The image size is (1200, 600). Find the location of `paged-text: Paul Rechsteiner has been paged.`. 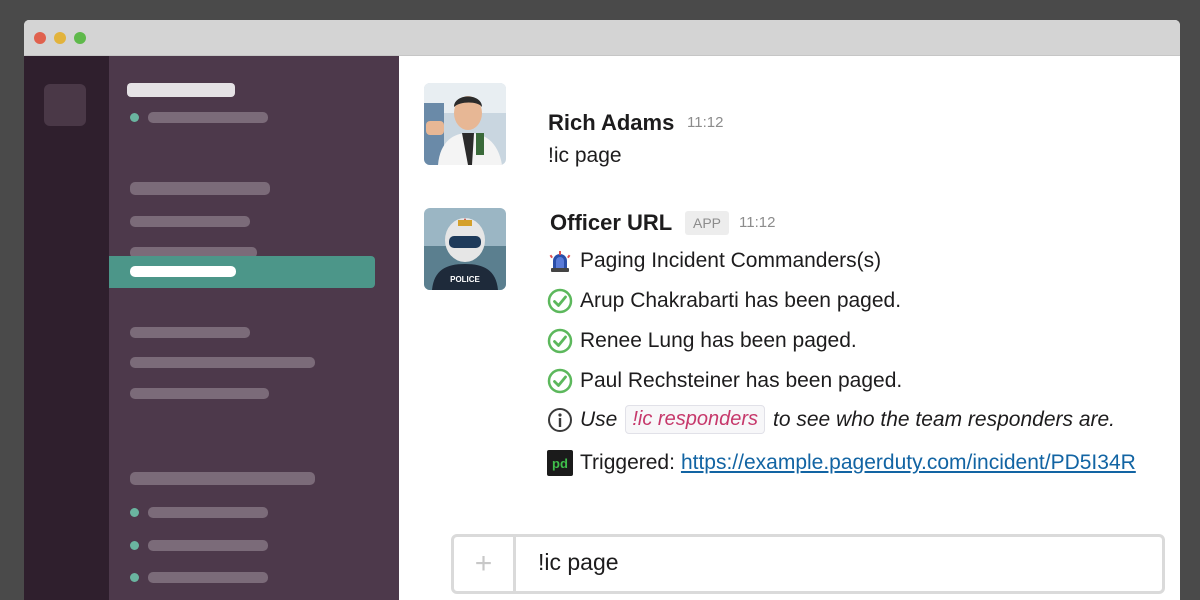

paged-text: Paul Rechsteiner has been paged. is located at coordinates (741, 380).